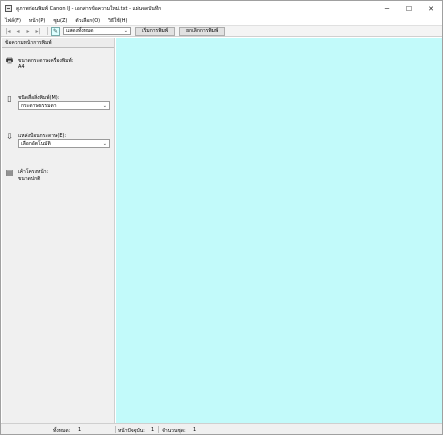 The image size is (443, 435). What do you see at coordinates (202, 31) in the screenshot?
I see `cancel-print-button: ยกเลิกการพิมพ์` at bounding box center [202, 31].